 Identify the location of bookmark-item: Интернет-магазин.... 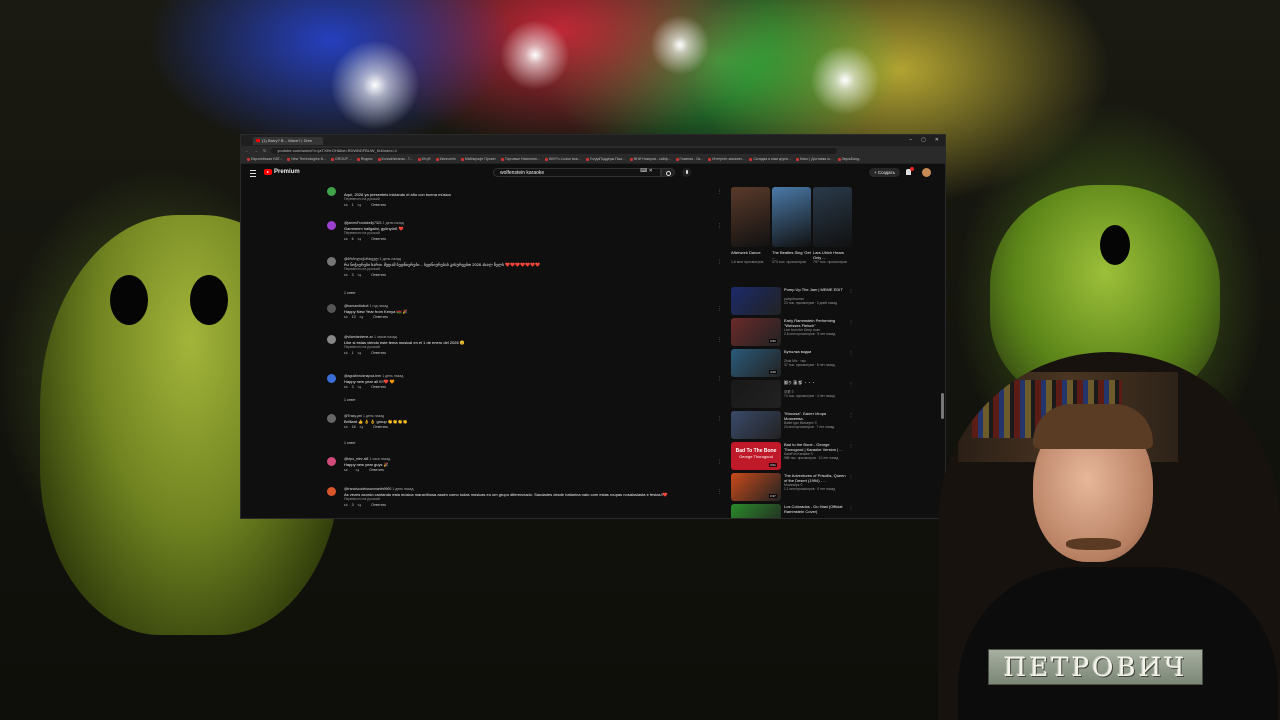
(726, 159).